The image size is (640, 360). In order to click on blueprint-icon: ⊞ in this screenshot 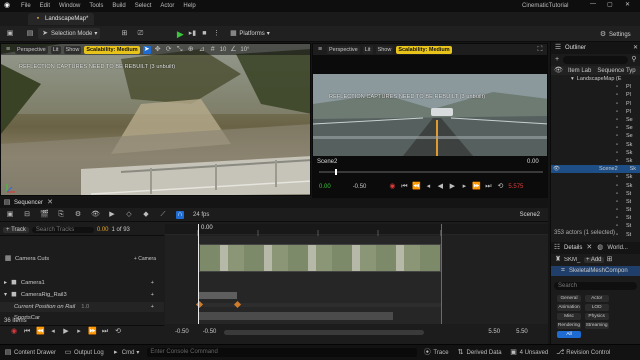, I will do `click(610, 260)`.